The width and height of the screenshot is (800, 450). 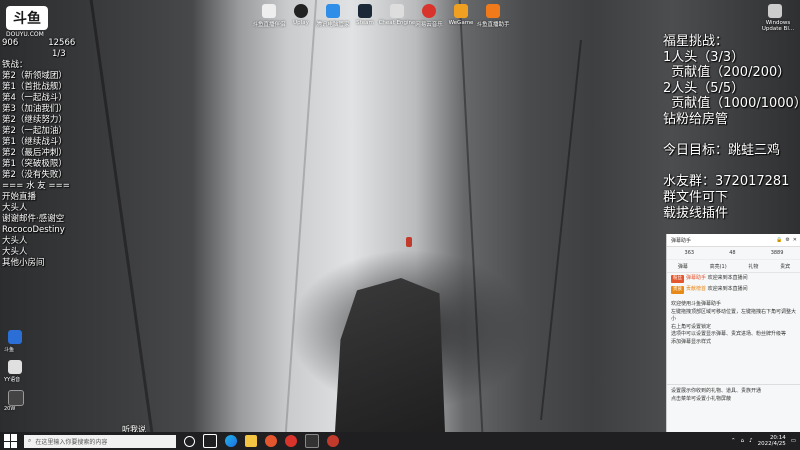 What do you see at coordinates (677, 279) in the screenshot?
I see `fan-badge: 粉丝` at bounding box center [677, 279].